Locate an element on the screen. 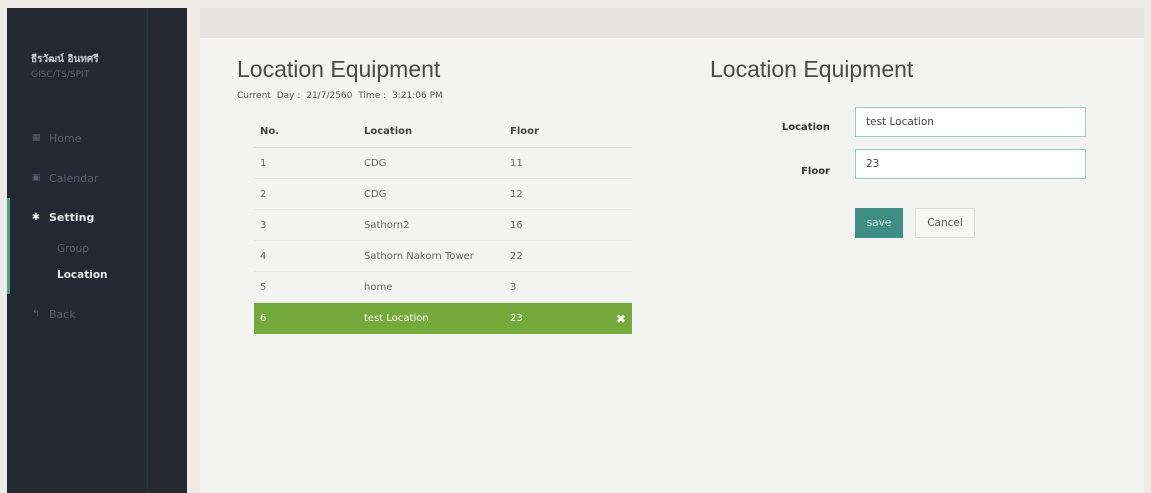 Image resolution: width=1151 pixels, height=493 pixels. current-label: Current is located at coordinates (254, 96).